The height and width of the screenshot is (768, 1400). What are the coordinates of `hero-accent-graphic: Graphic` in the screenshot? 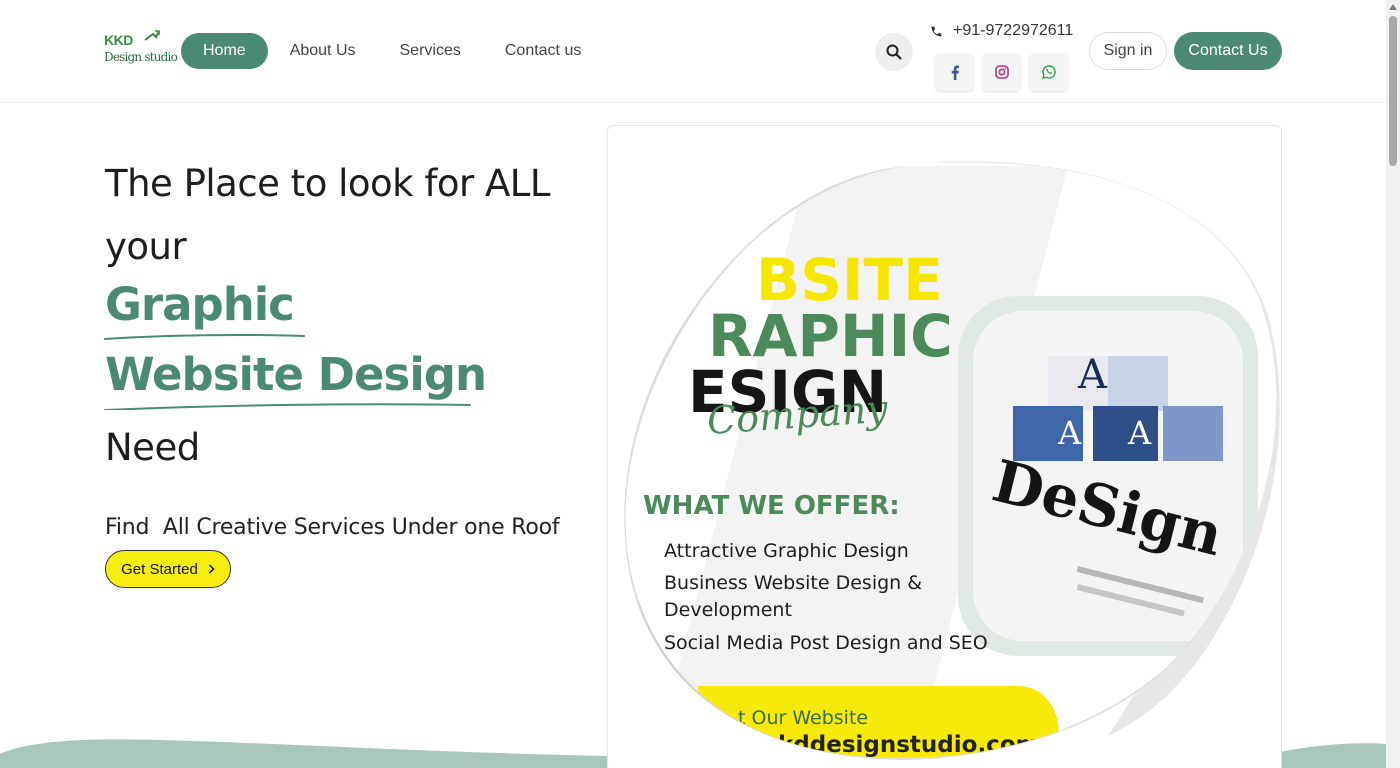 It's located at (200, 304).